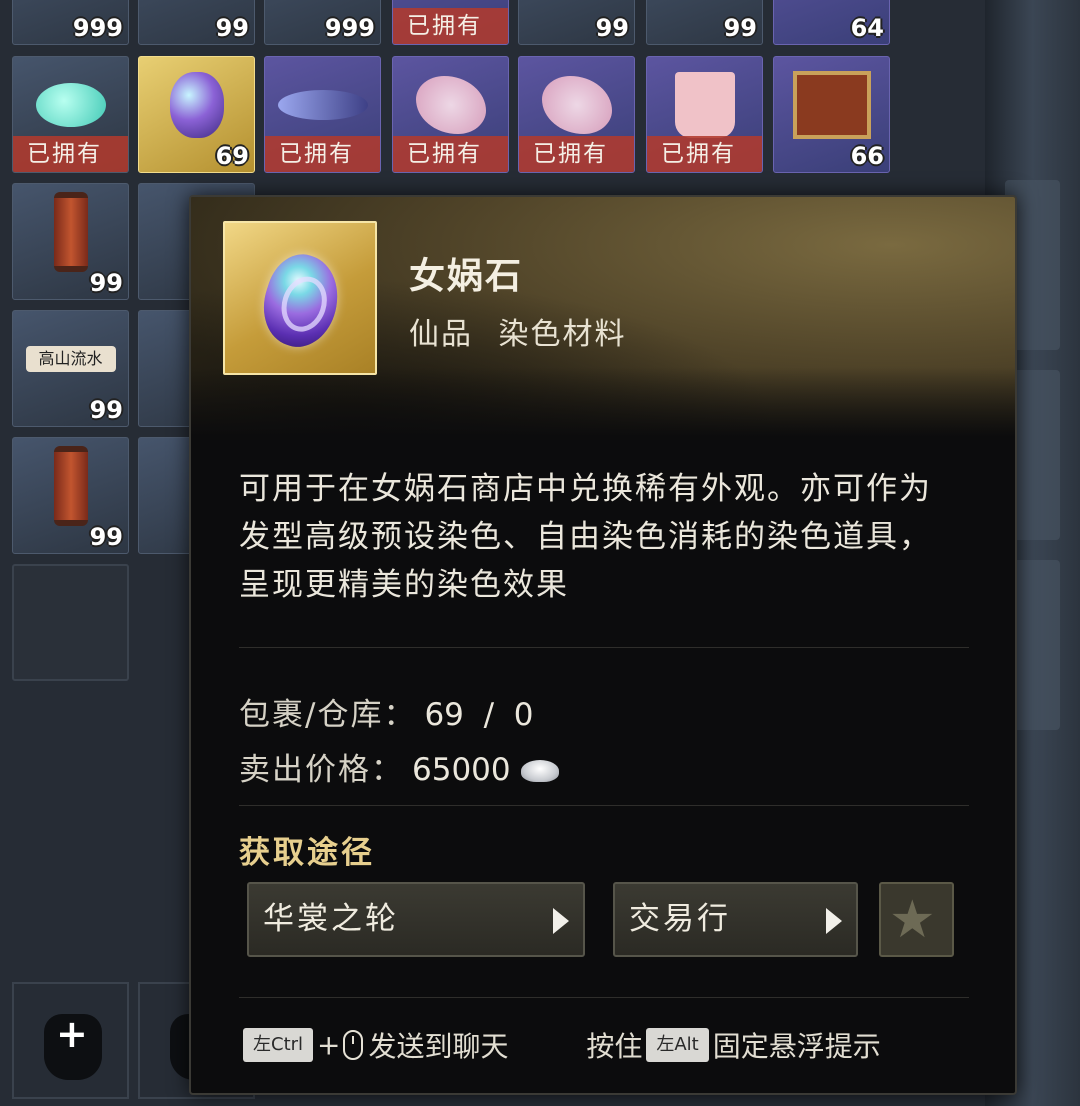 This screenshot has height=1106, width=1080. What do you see at coordinates (704, 154) in the screenshot?
I see `owned-badge: 已拥有55` at bounding box center [704, 154].